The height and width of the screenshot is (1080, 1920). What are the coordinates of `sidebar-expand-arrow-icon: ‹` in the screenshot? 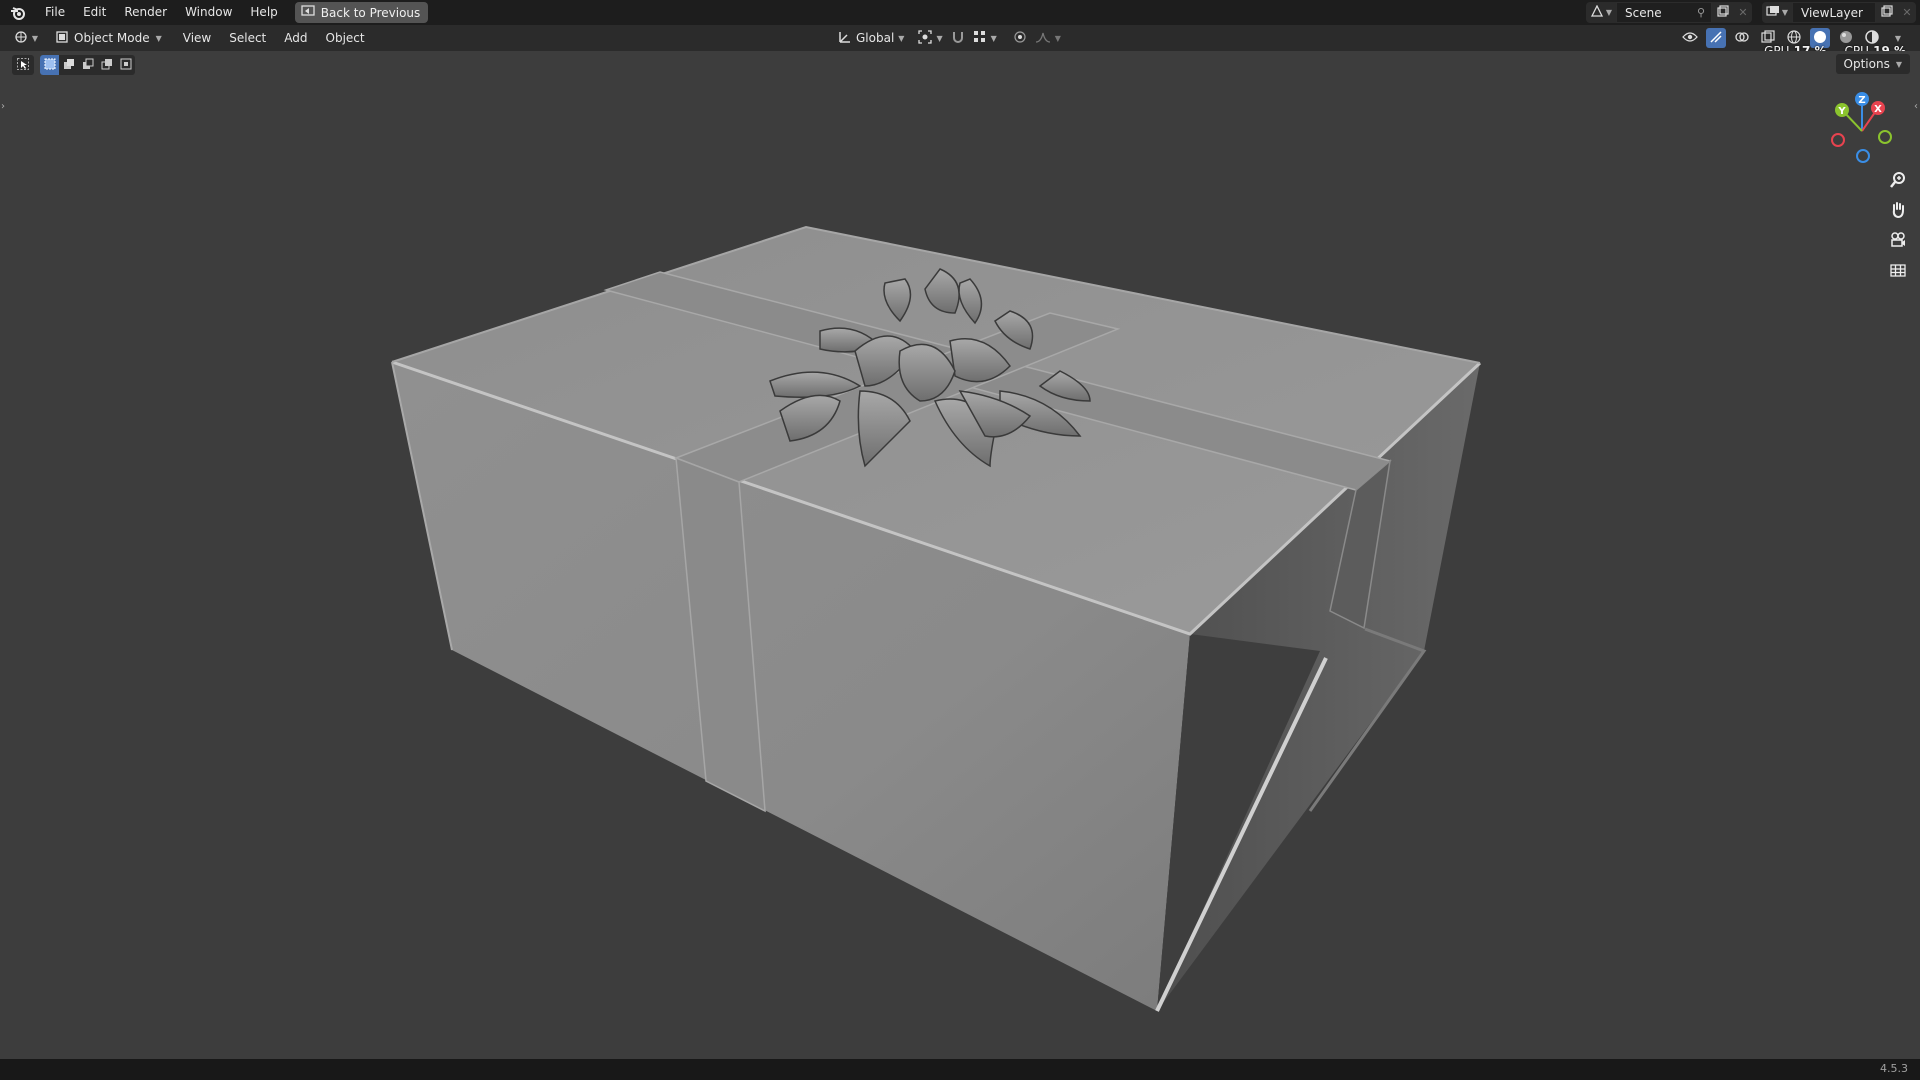 It's located at (1916, 106).